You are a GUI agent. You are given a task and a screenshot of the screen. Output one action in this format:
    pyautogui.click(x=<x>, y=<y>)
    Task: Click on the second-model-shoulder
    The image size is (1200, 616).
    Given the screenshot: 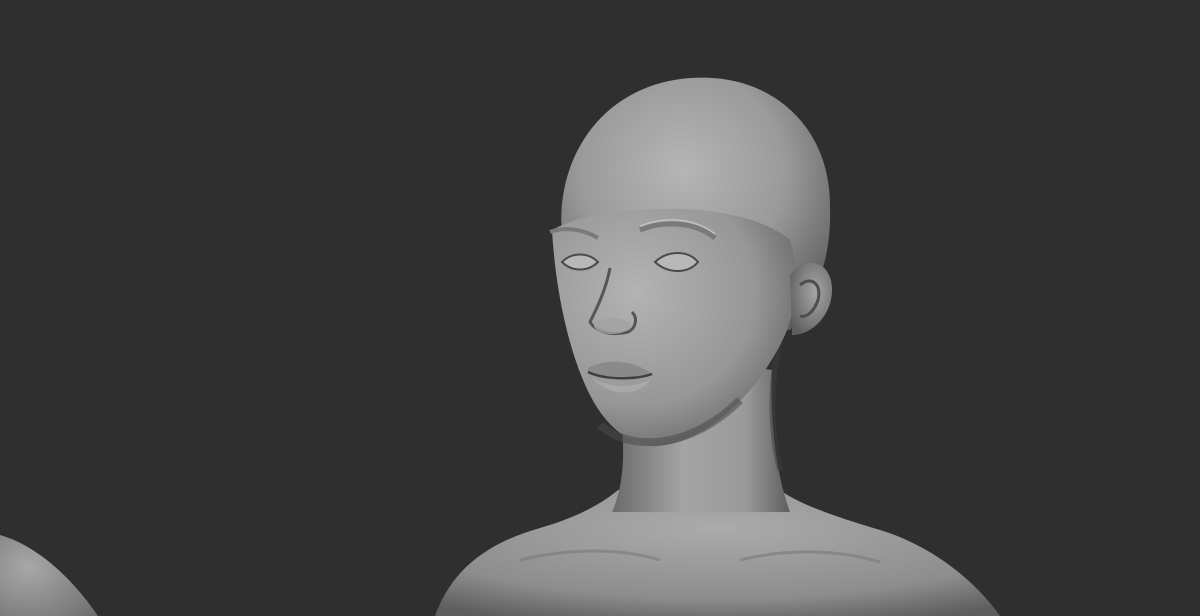 What is the action you would take?
    pyautogui.click(x=49, y=575)
    